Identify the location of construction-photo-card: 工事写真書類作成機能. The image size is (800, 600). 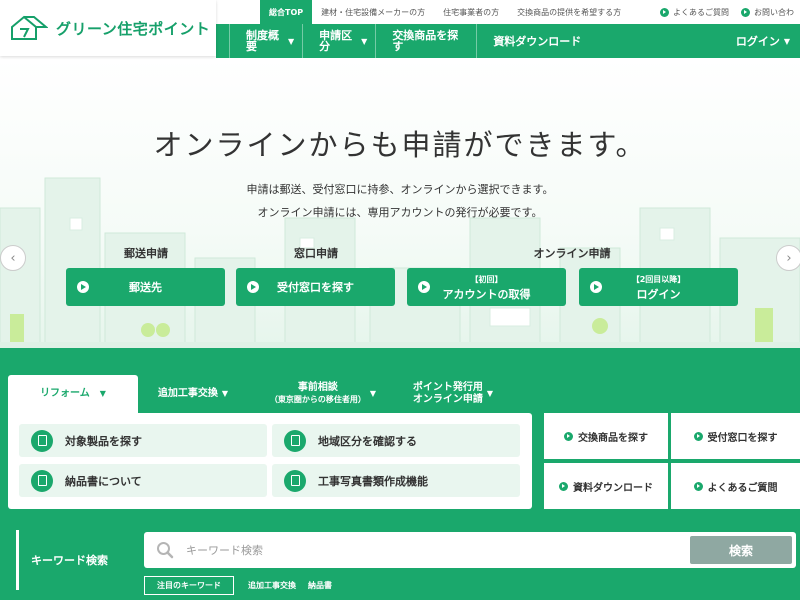
(396, 480).